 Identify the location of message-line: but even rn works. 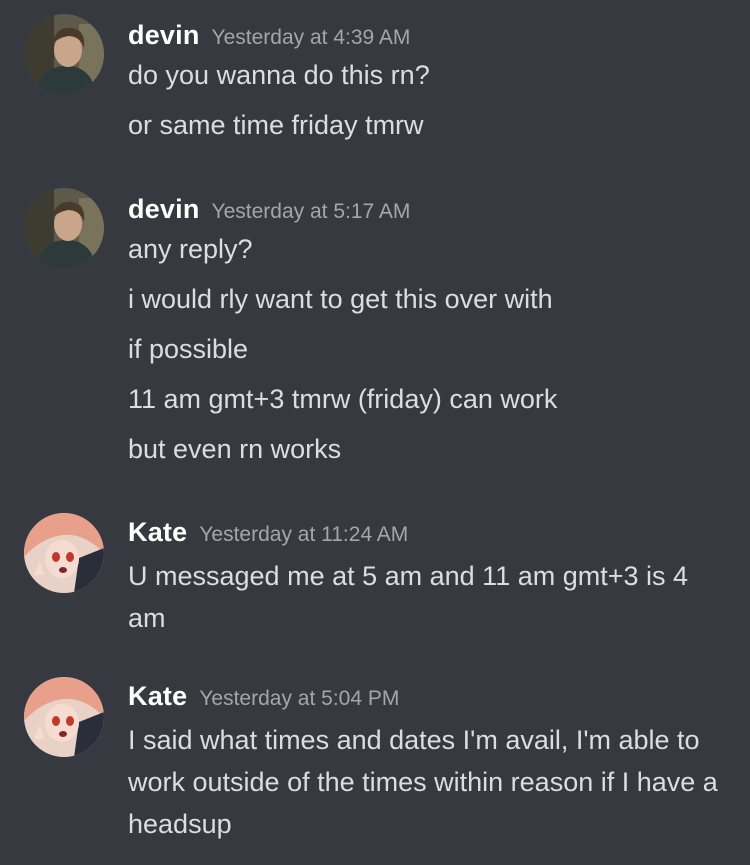
(235, 449).